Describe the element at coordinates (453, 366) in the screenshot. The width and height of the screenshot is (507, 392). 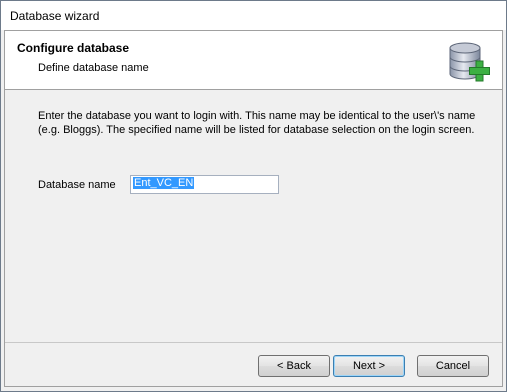
I see `cancel-button: Cancel` at that location.